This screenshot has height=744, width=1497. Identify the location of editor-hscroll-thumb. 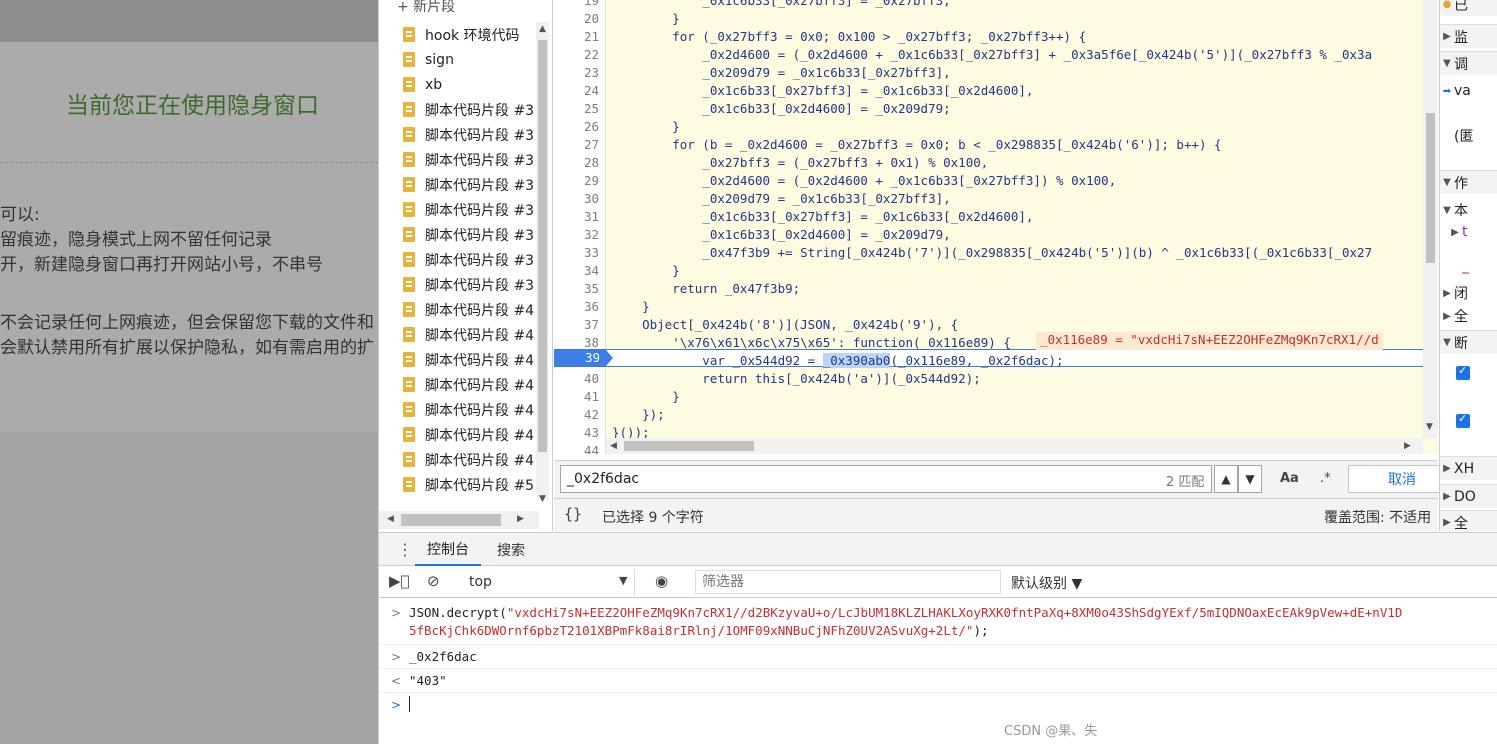
(689, 446).